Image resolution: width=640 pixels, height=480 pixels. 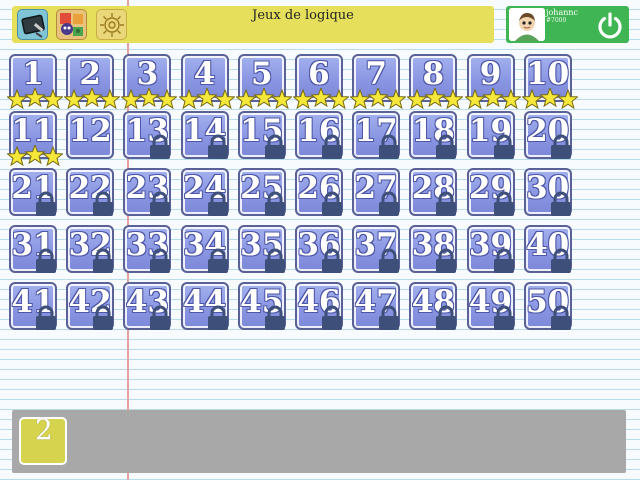 I want to click on power-icon, so click(x=609, y=24).